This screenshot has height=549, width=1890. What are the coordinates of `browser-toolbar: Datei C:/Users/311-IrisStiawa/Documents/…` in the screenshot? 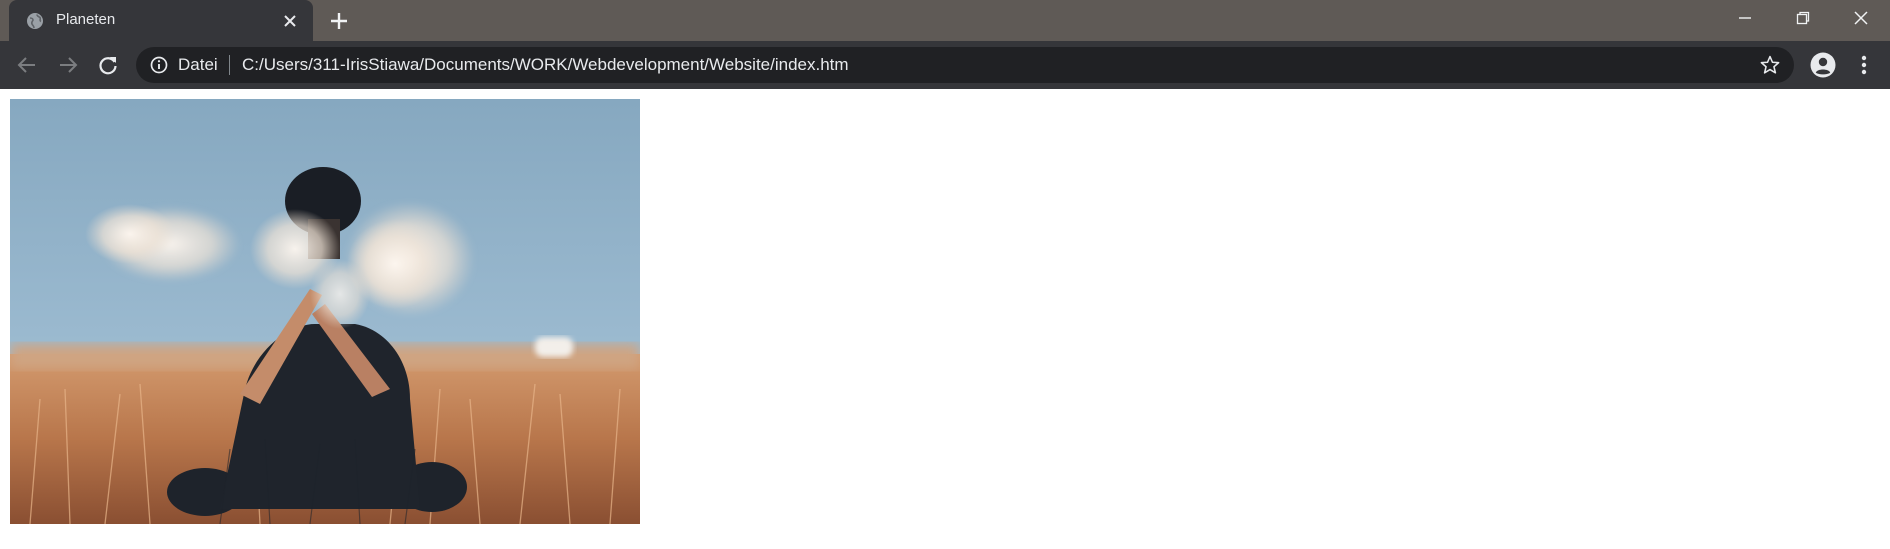 It's located at (945, 65).